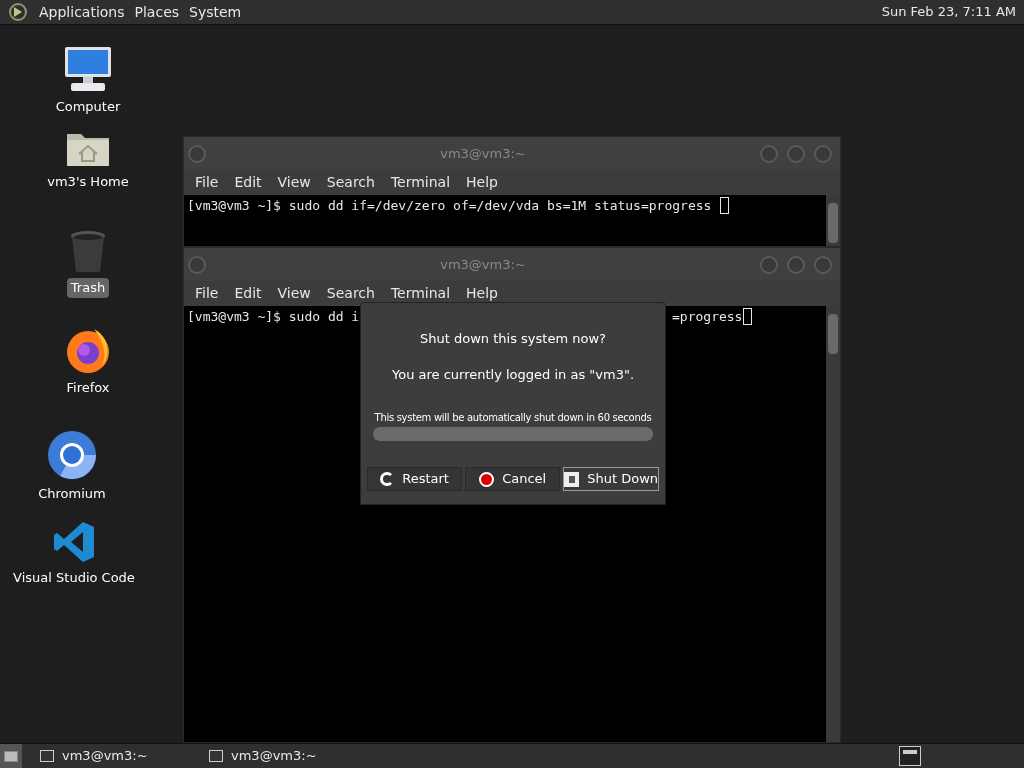 This screenshot has width=1024, height=768. I want to click on desktop-icon-label: Trash, so click(88, 288).